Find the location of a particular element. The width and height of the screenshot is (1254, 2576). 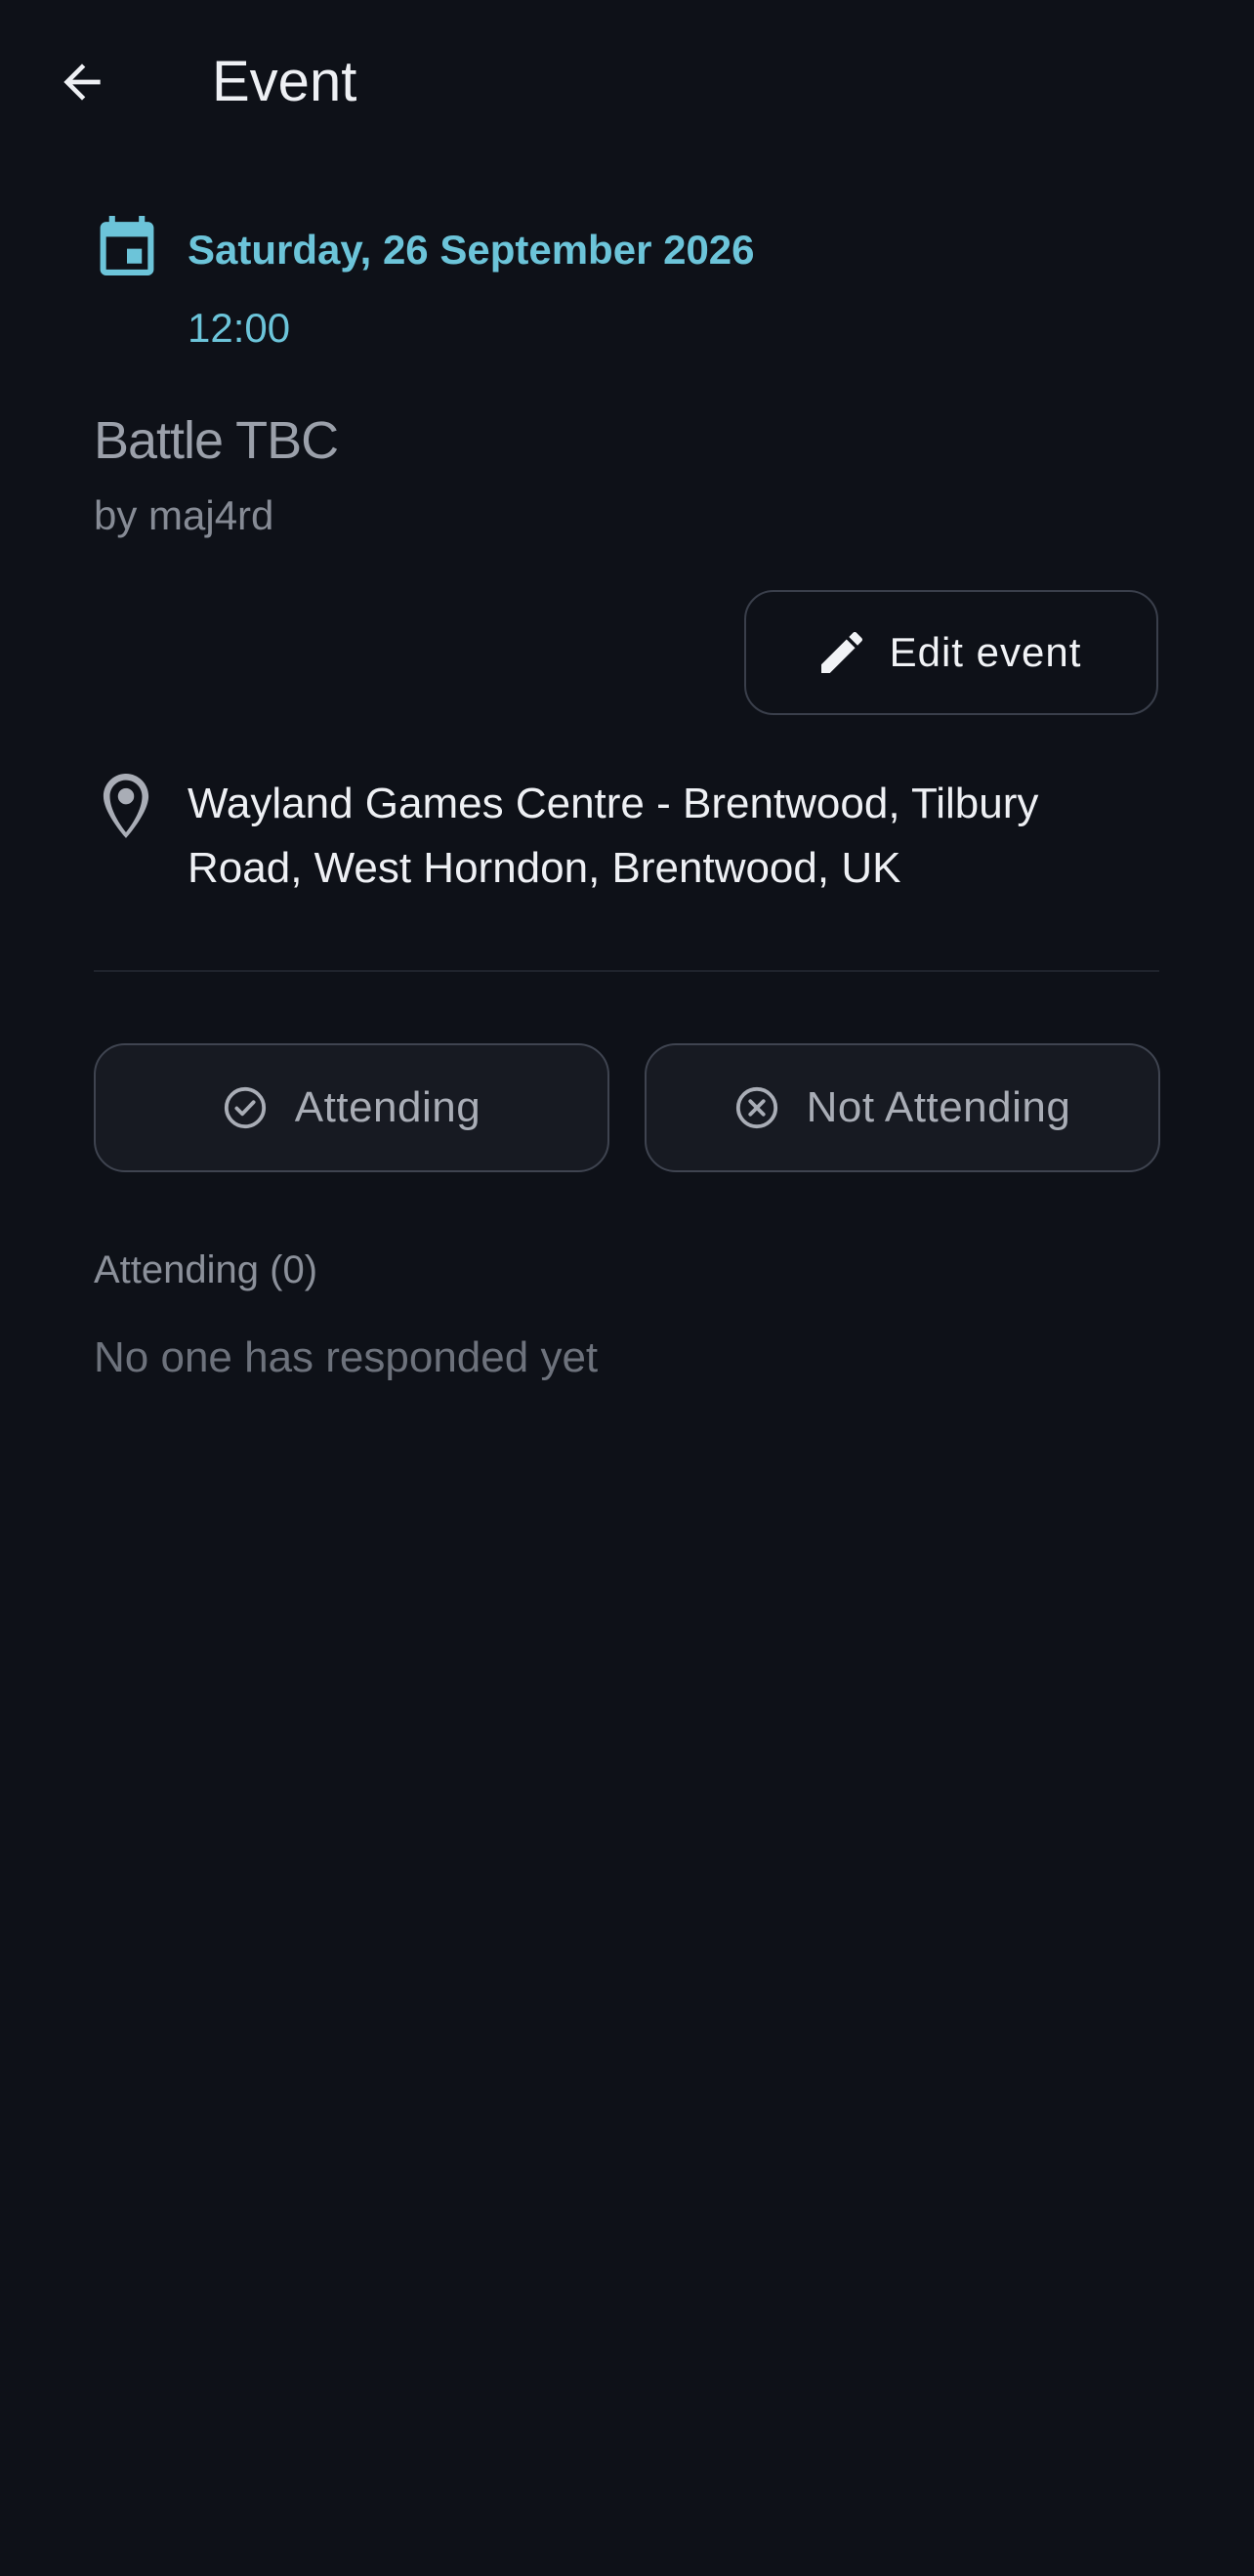

event-author: by maj4rd is located at coordinates (184, 515).